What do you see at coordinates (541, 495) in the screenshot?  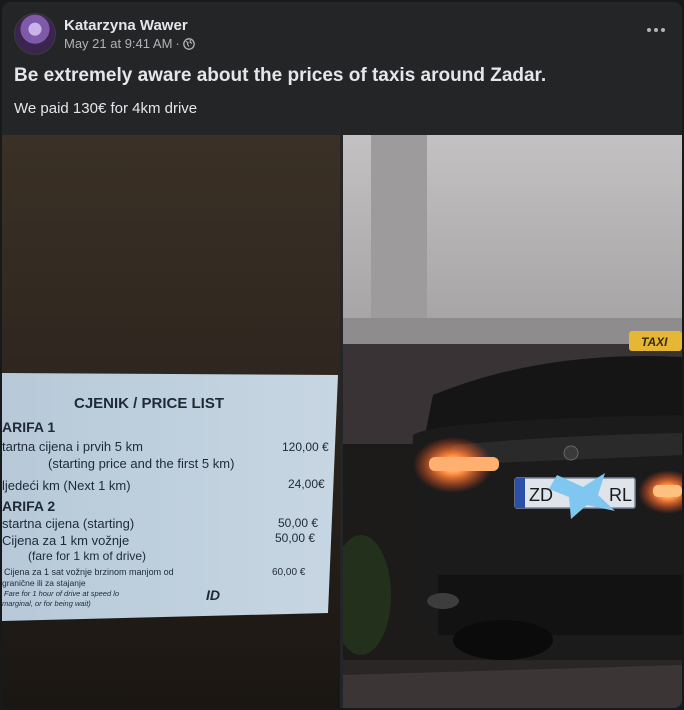 I see `plate-left-text: ZD` at bounding box center [541, 495].